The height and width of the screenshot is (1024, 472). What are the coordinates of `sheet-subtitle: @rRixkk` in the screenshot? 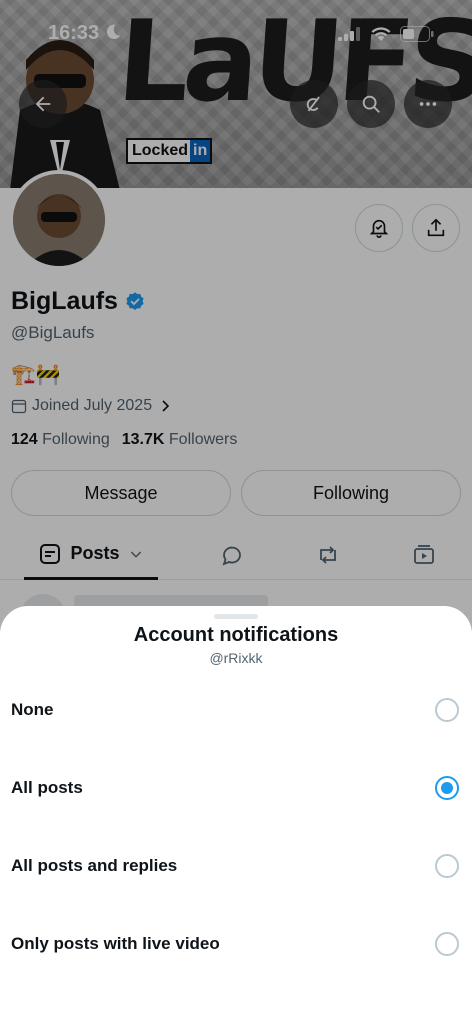 It's located at (236, 658).